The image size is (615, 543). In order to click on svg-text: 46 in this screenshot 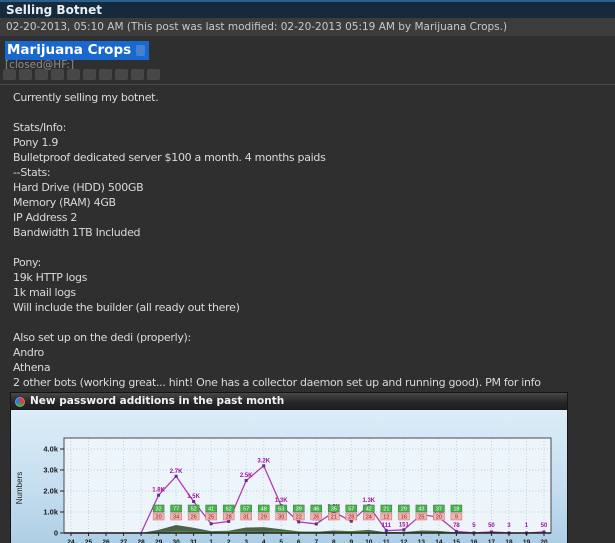, I will do `click(316, 510)`.